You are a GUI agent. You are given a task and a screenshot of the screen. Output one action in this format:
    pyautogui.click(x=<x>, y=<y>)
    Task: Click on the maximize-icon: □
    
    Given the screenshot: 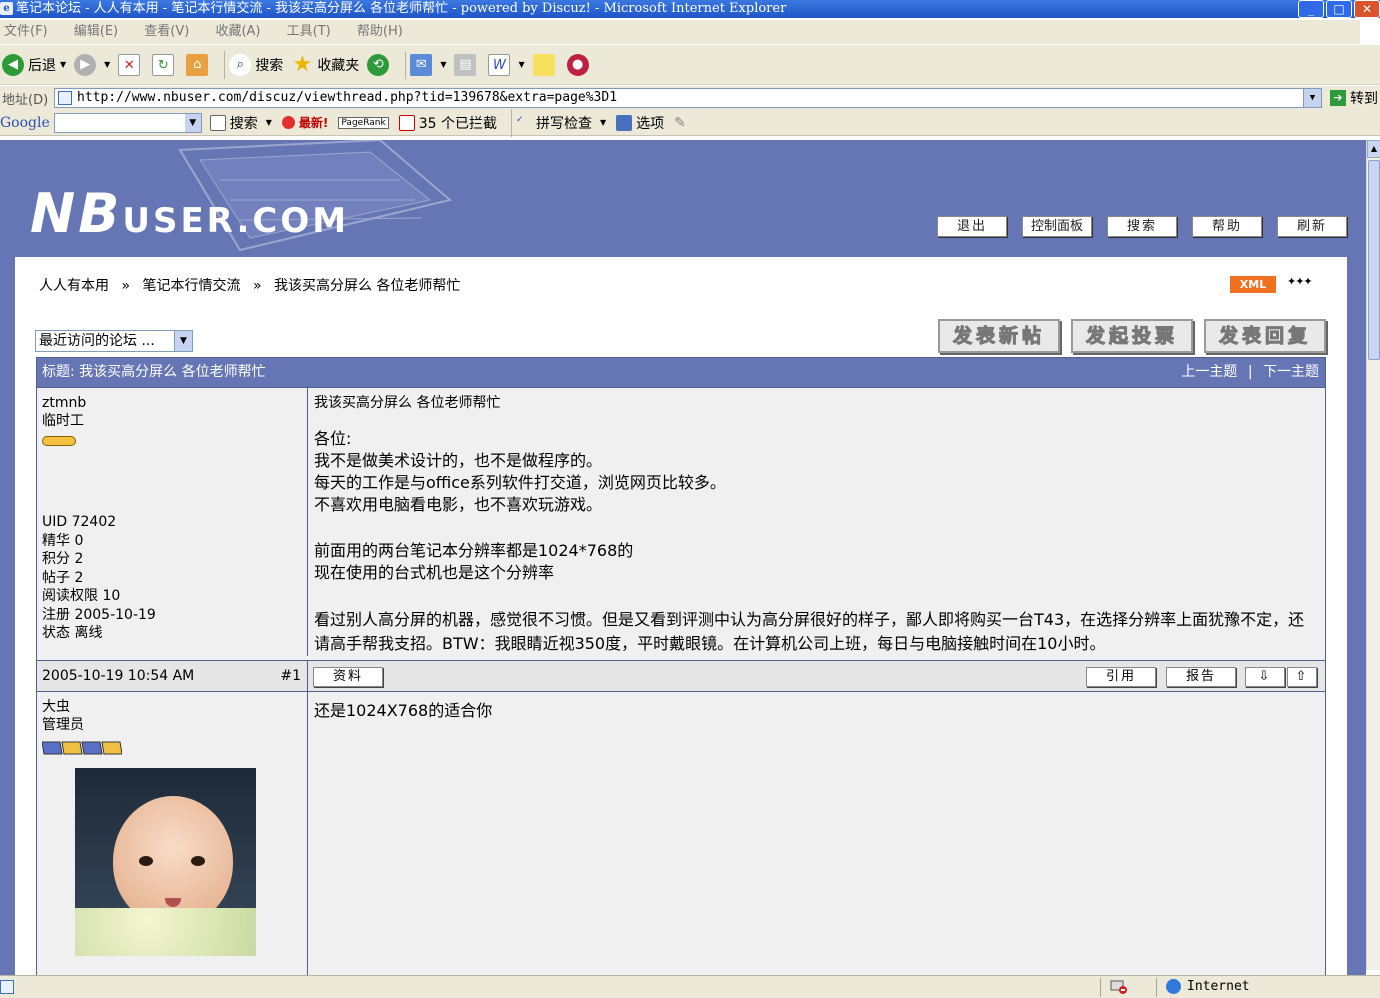 What is the action you would take?
    pyautogui.click(x=1339, y=9)
    